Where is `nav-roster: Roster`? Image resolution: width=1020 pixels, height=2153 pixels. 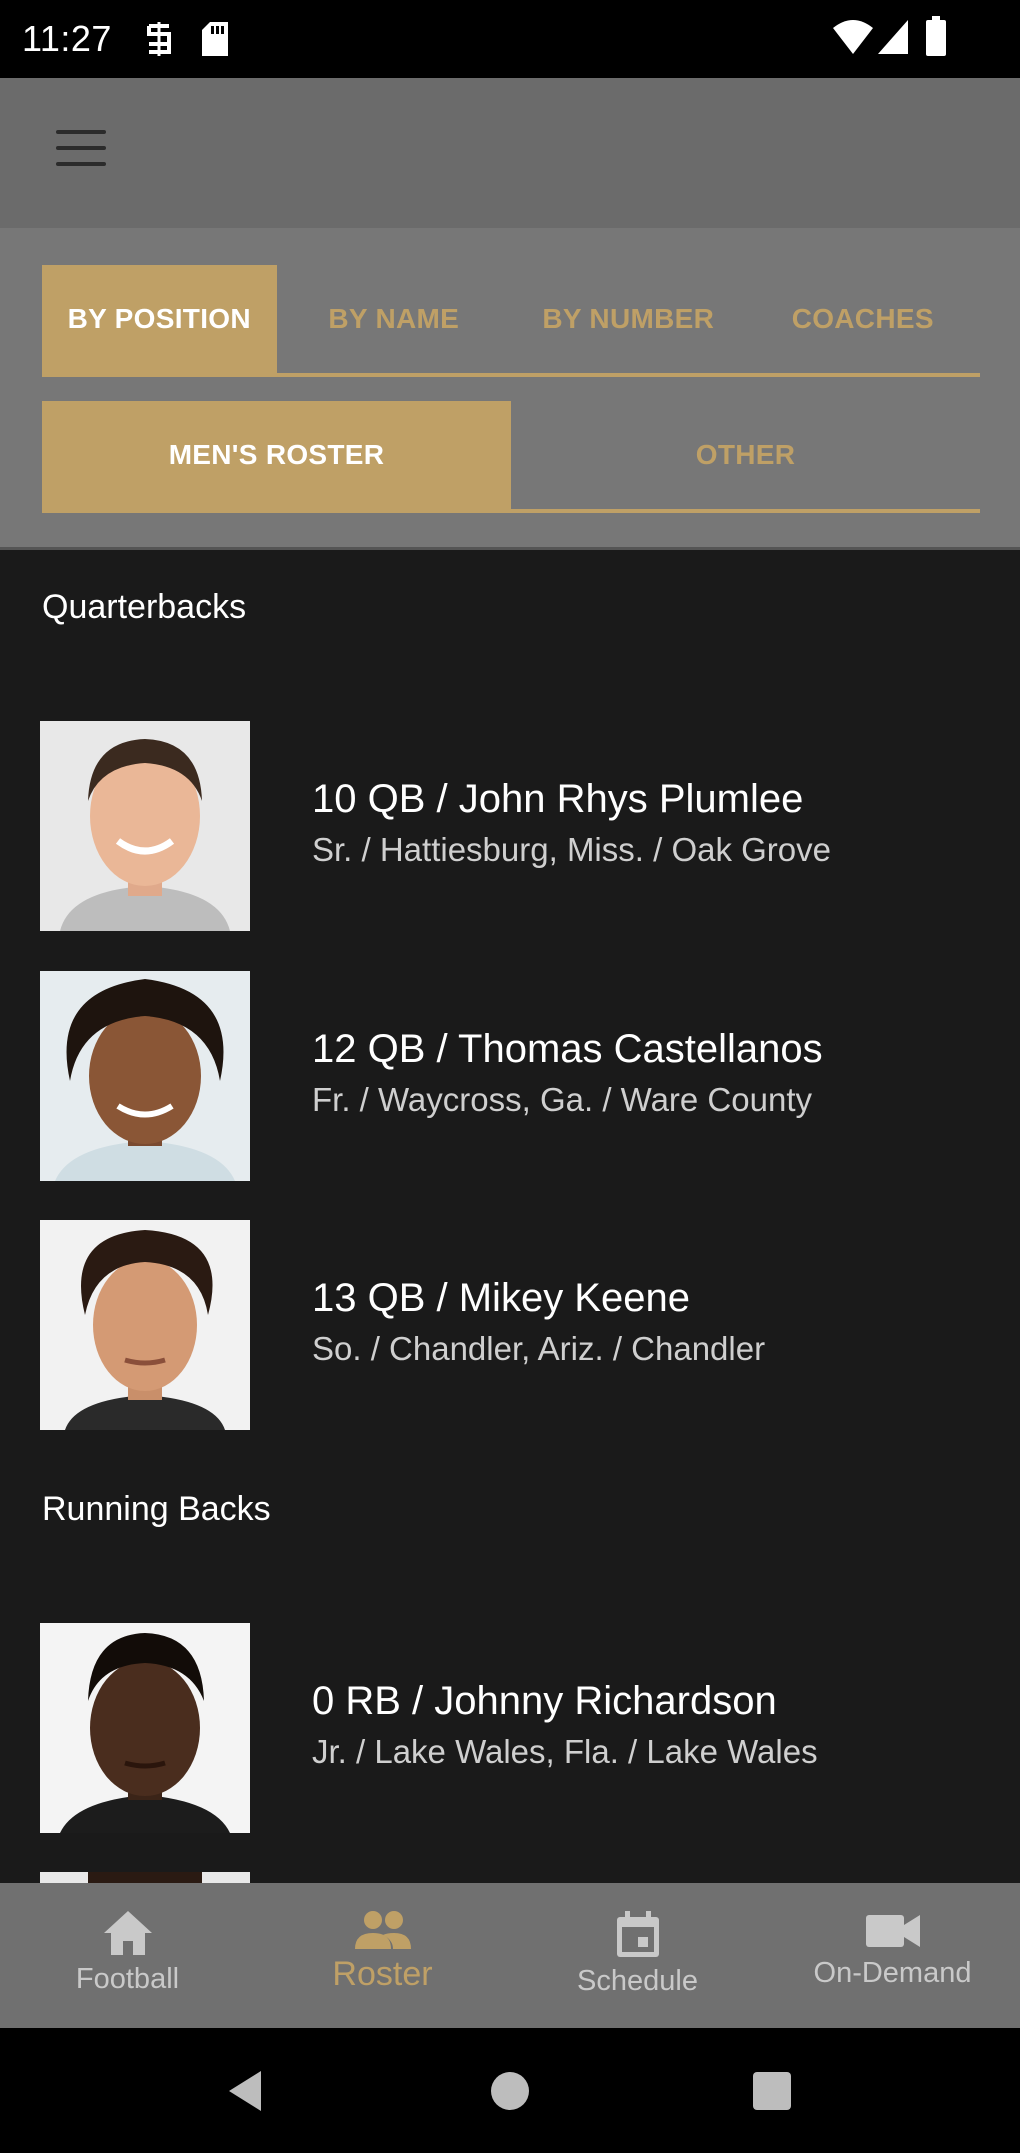 nav-roster: Roster is located at coordinates (382, 1955).